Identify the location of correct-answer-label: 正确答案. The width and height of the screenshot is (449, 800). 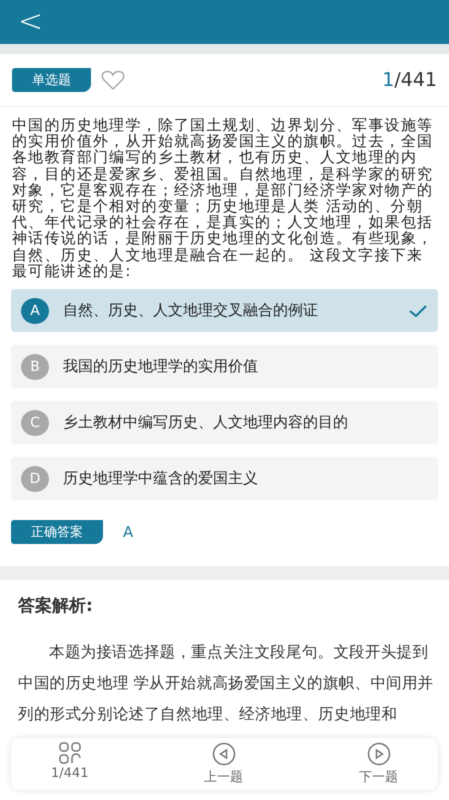
(57, 532).